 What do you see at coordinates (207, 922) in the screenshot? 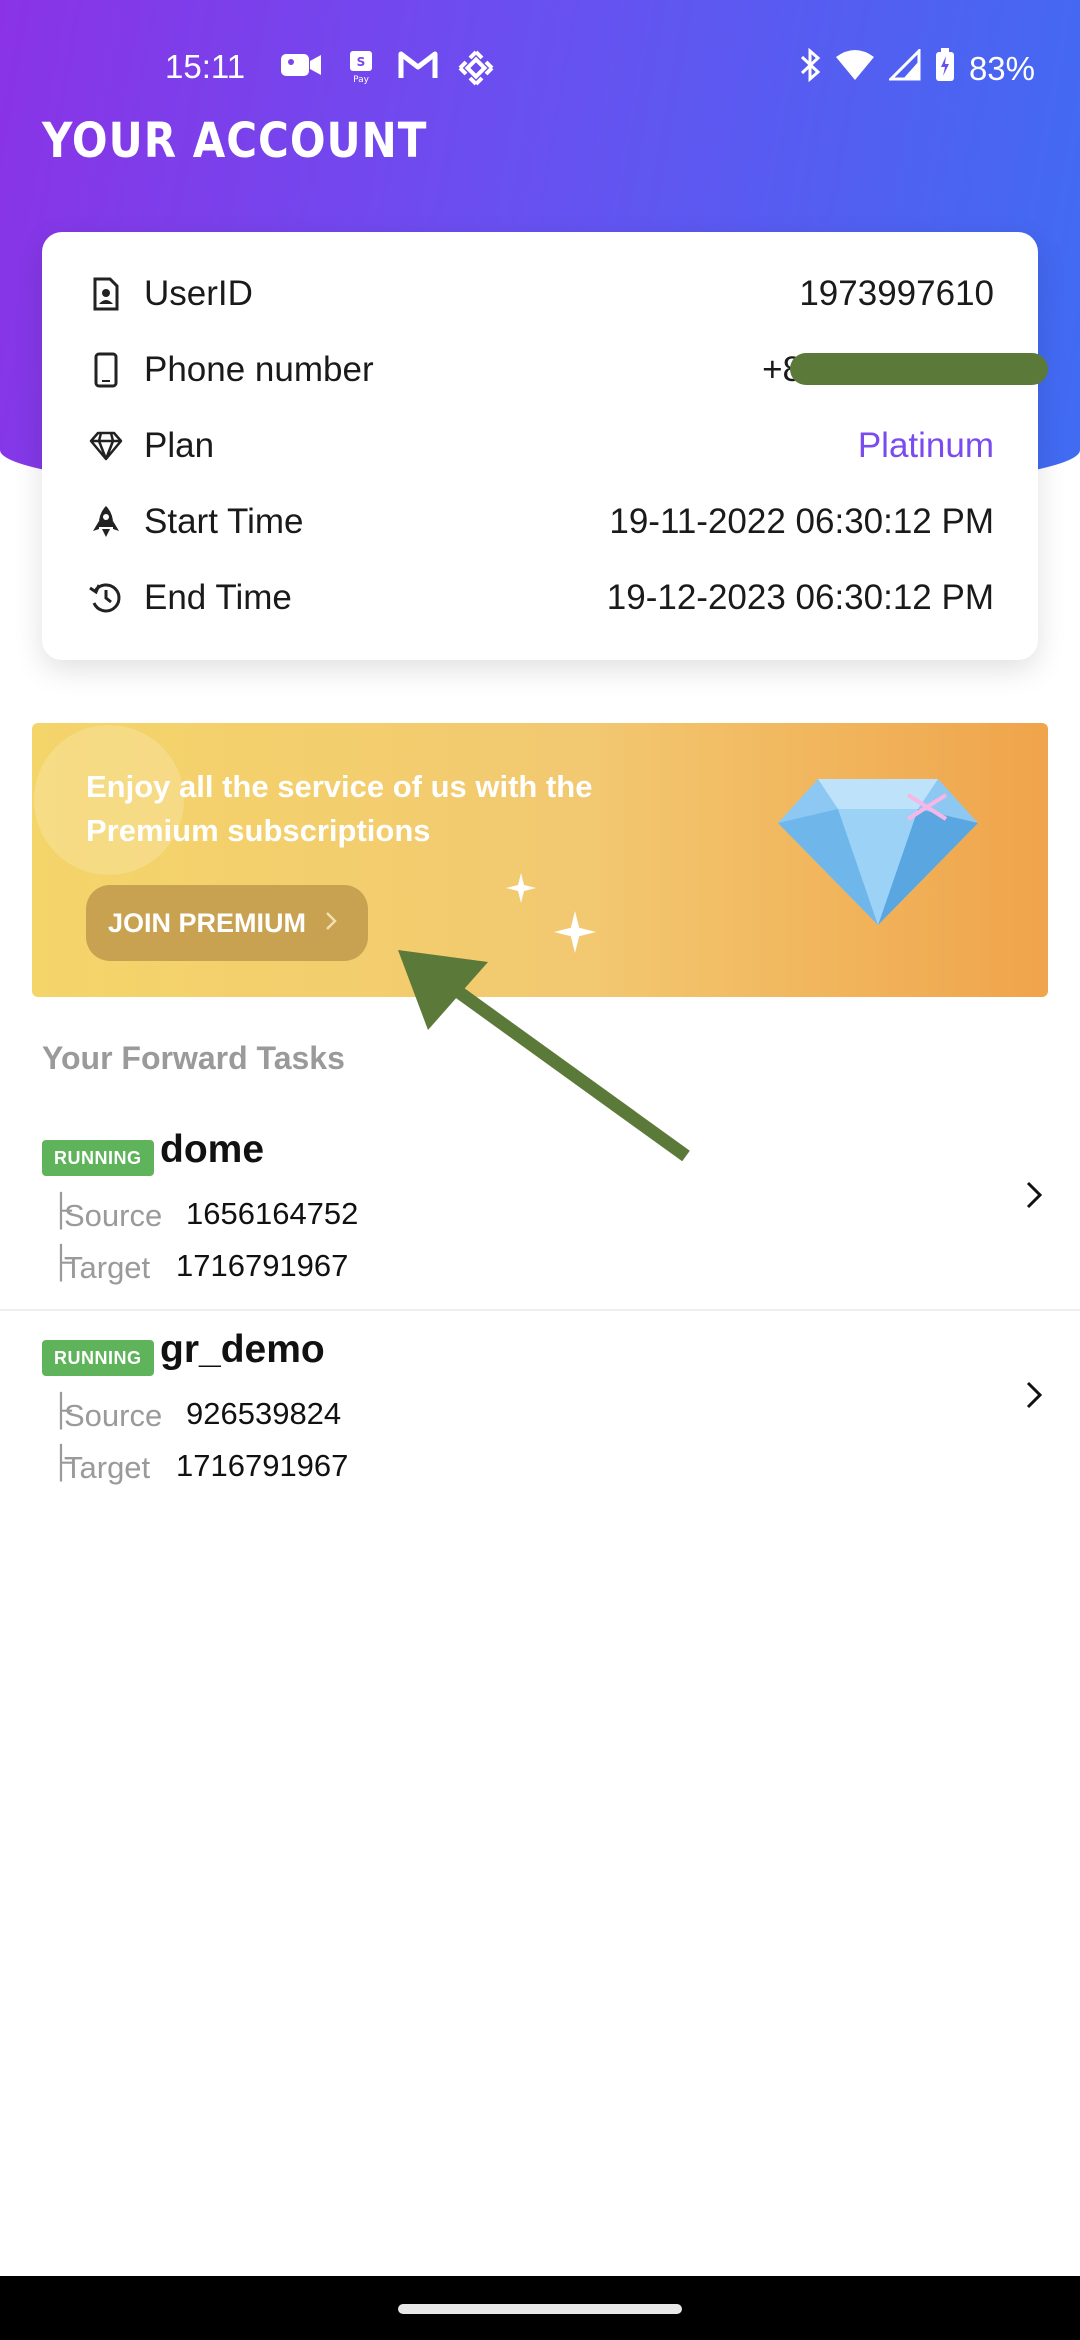
I see `join-premium-label: JOIN PREMIUM` at bounding box center [207, 922].